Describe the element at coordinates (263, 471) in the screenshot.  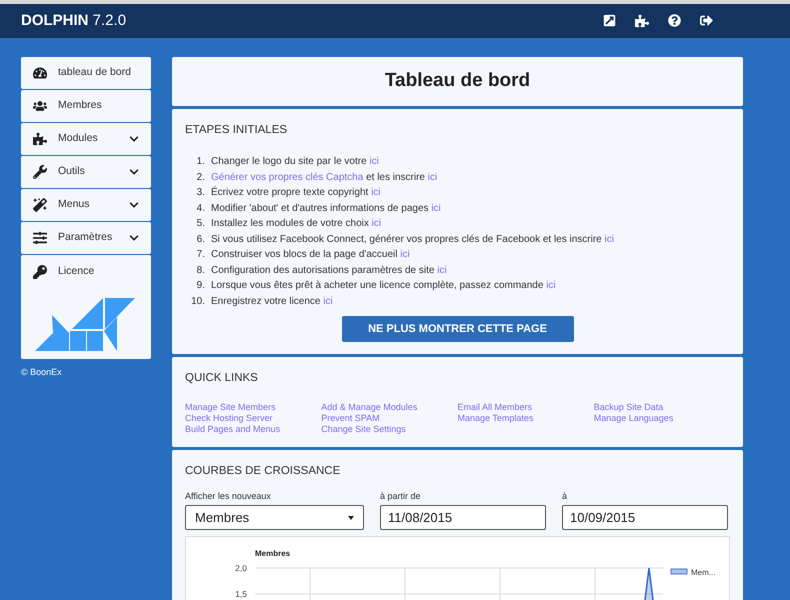
I see `section-title: COURBES DE CROISSANCE` at that location.